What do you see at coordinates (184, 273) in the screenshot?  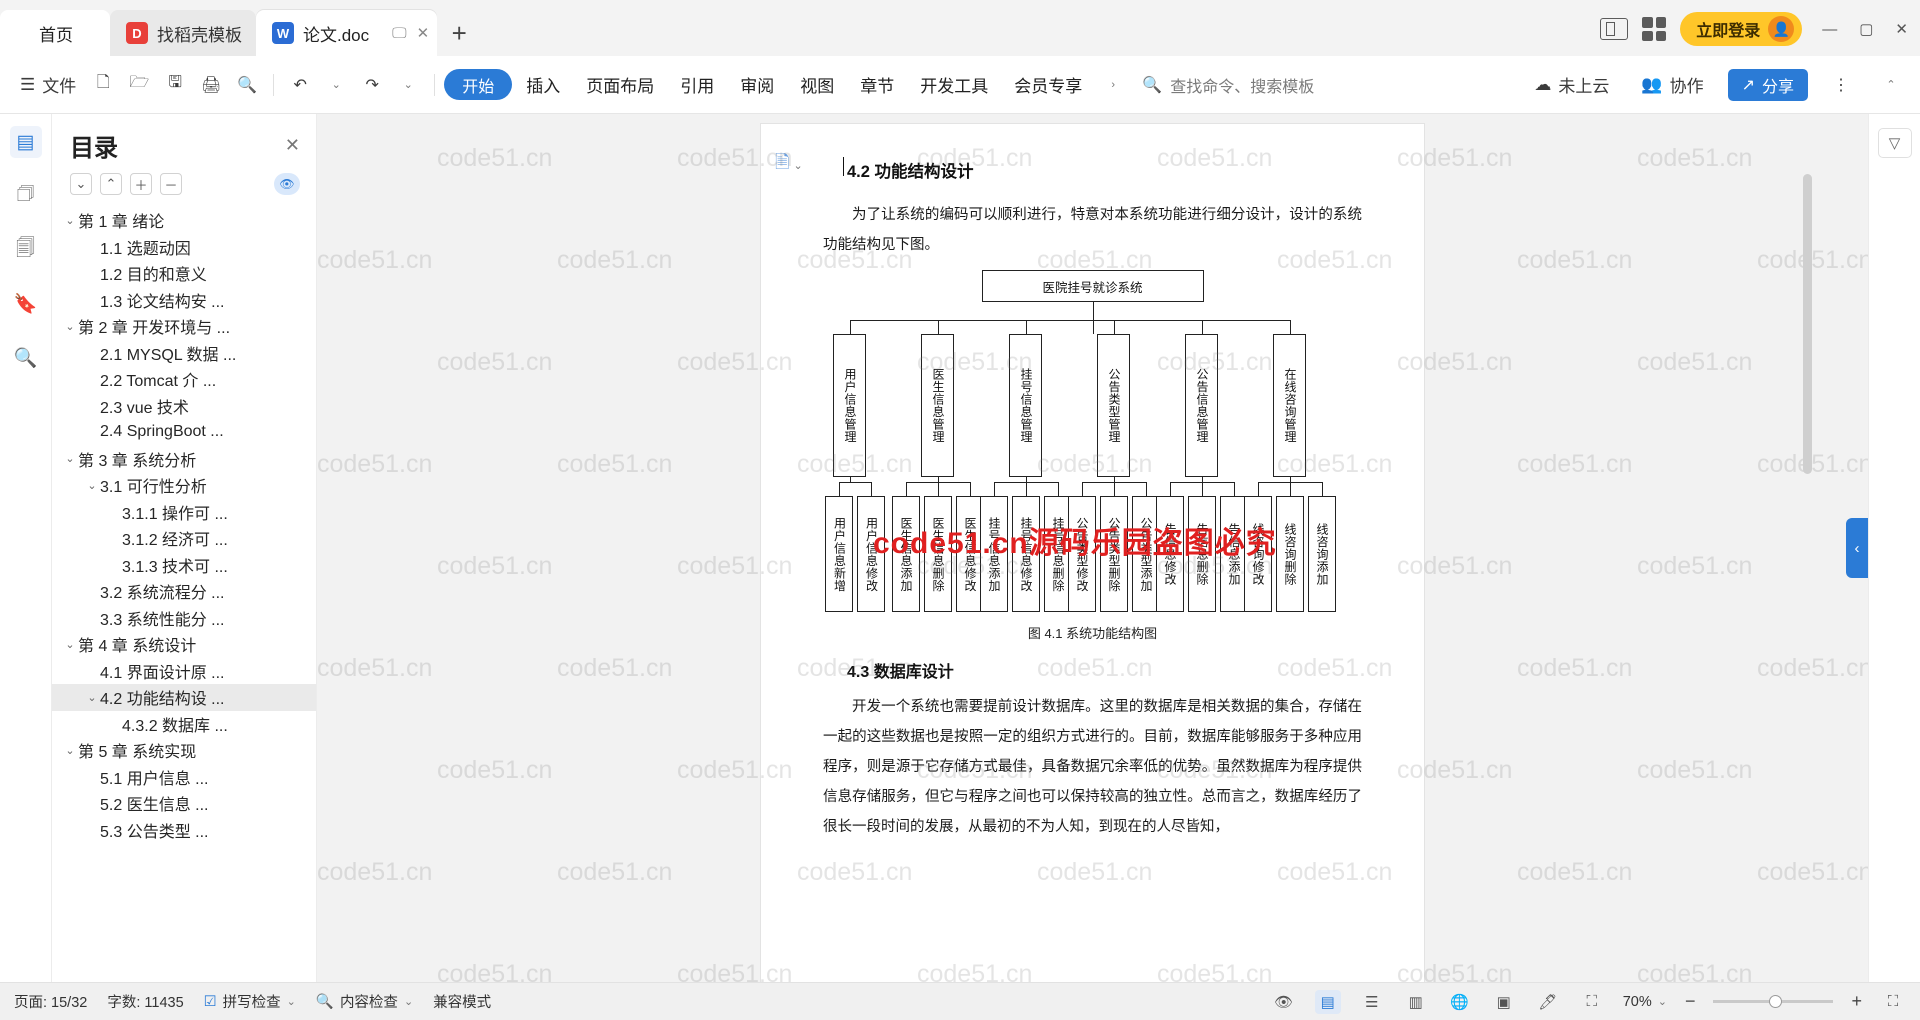 I see `outline-item: 1.2 目的和意义` at bounding box center [184, 273].